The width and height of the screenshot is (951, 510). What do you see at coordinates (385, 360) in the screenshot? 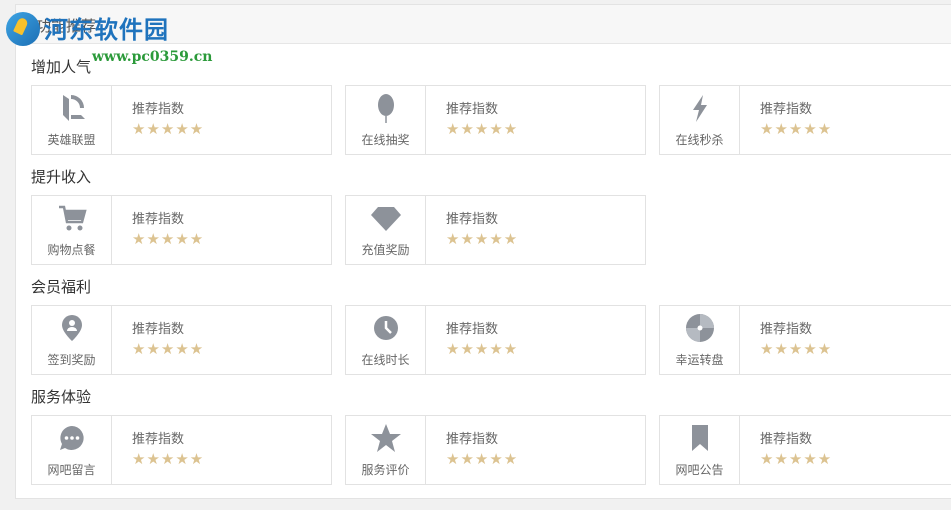
I see `feature-name: 在线时长` at bounding box center [385, 360].